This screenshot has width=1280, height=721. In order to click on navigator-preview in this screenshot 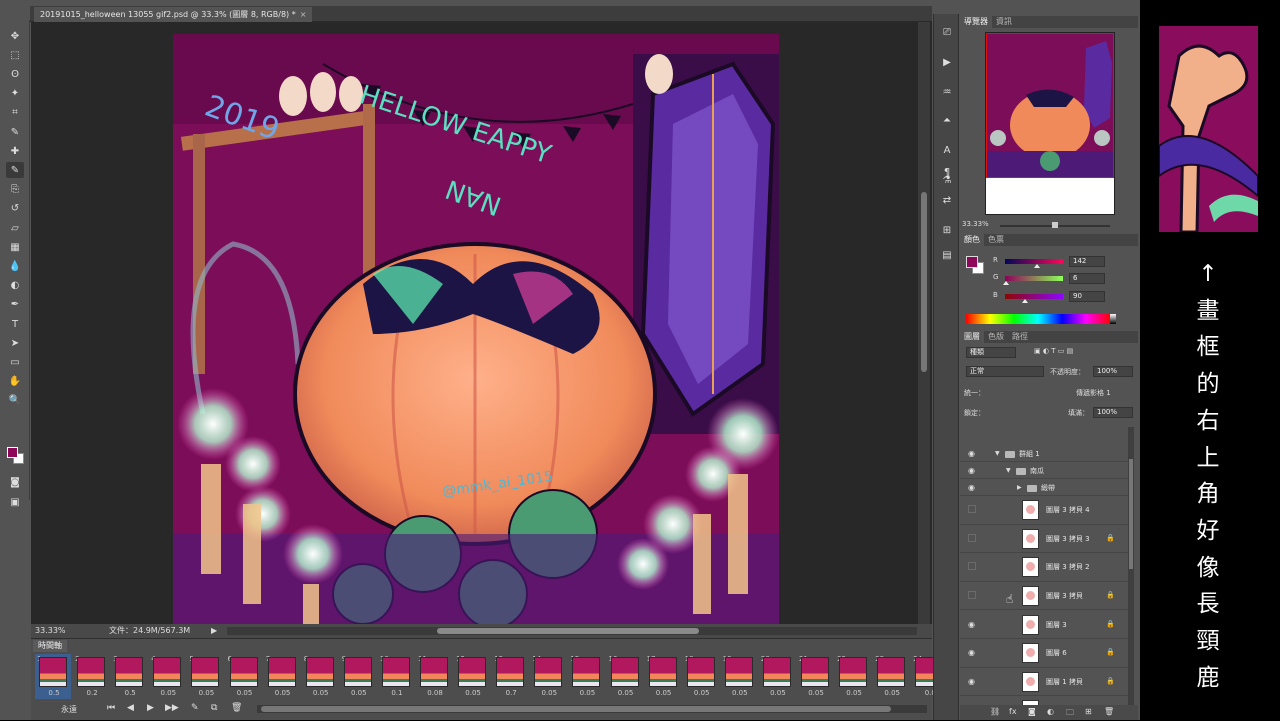, I will do `click(1050, 123)`.